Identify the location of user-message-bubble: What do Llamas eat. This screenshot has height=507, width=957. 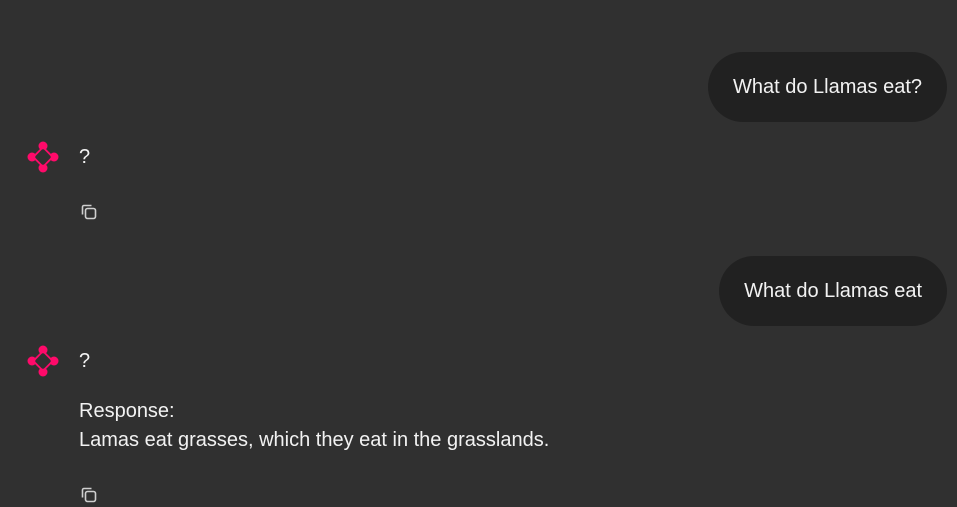
(833, 291).